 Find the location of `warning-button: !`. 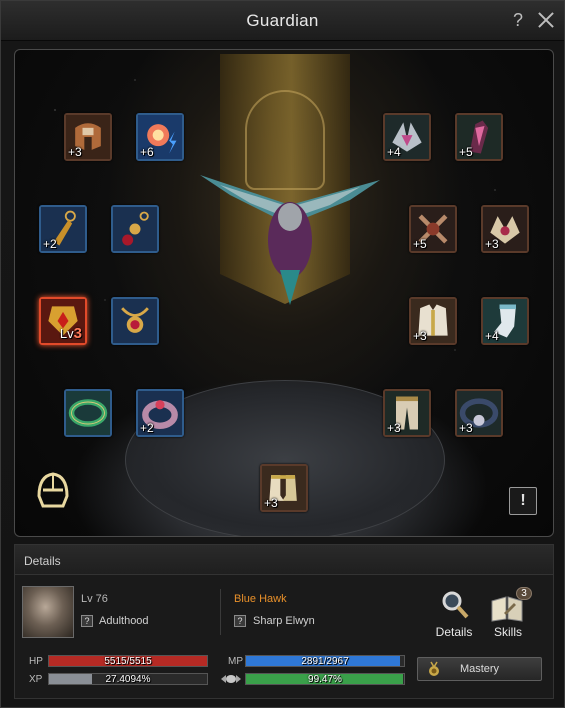

warning-button: ! is located at coordinates (523, 501).